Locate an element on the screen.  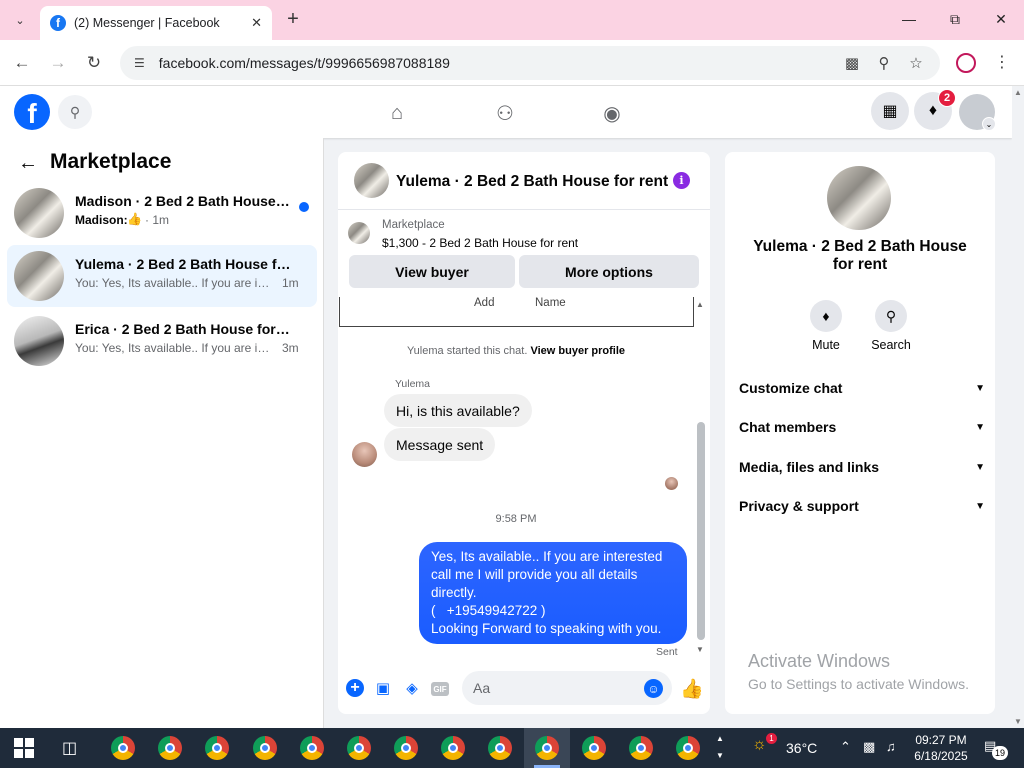
conversation-time: 3m is located at coordinates (290, 348).